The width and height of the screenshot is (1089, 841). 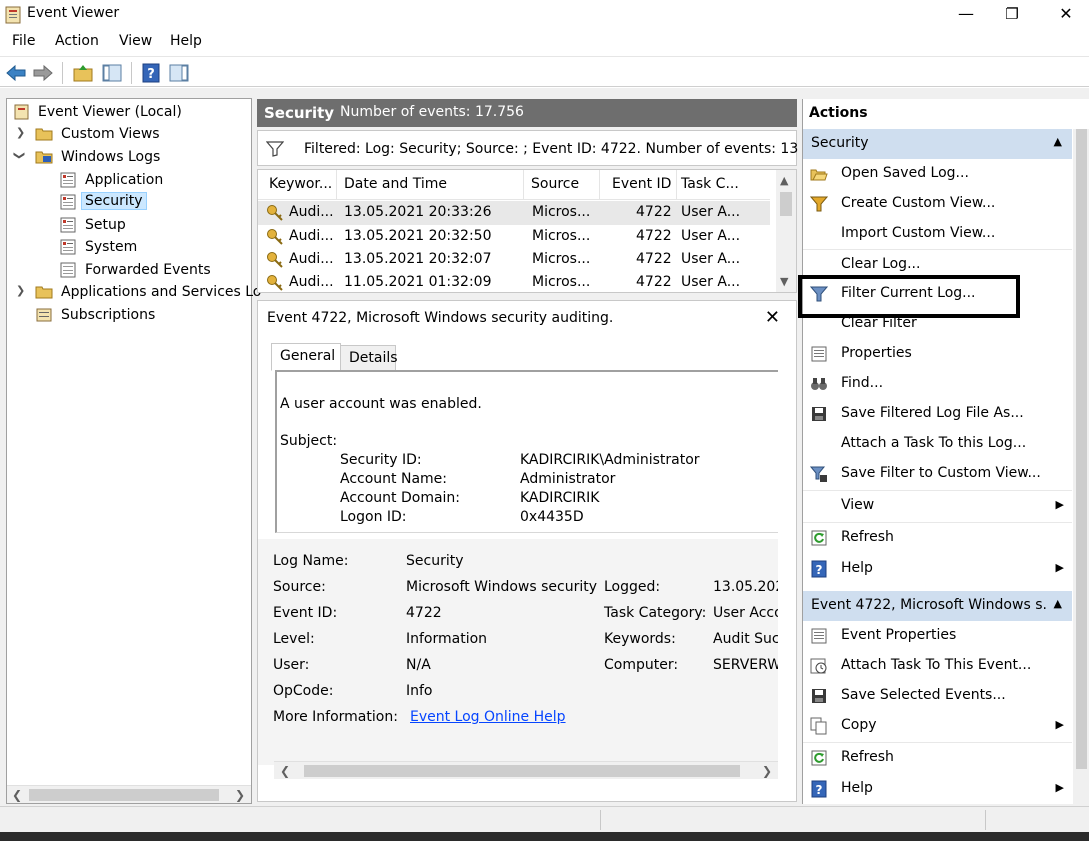 What do you see at coordinates (393, 479) in the screenshot?
I see `account-name-label: Account Name:` at bounding box center [393, 479].